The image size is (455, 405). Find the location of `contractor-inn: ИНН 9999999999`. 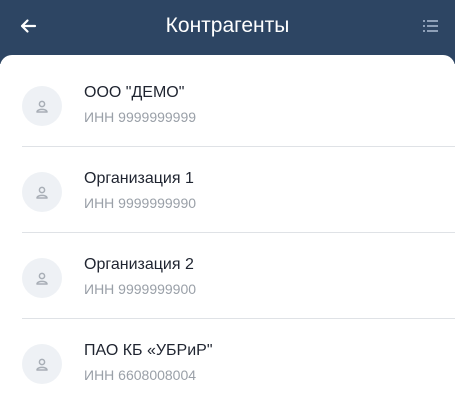

contractor-inn: ИНН 9999999999 is located at coordinates (140, 117).